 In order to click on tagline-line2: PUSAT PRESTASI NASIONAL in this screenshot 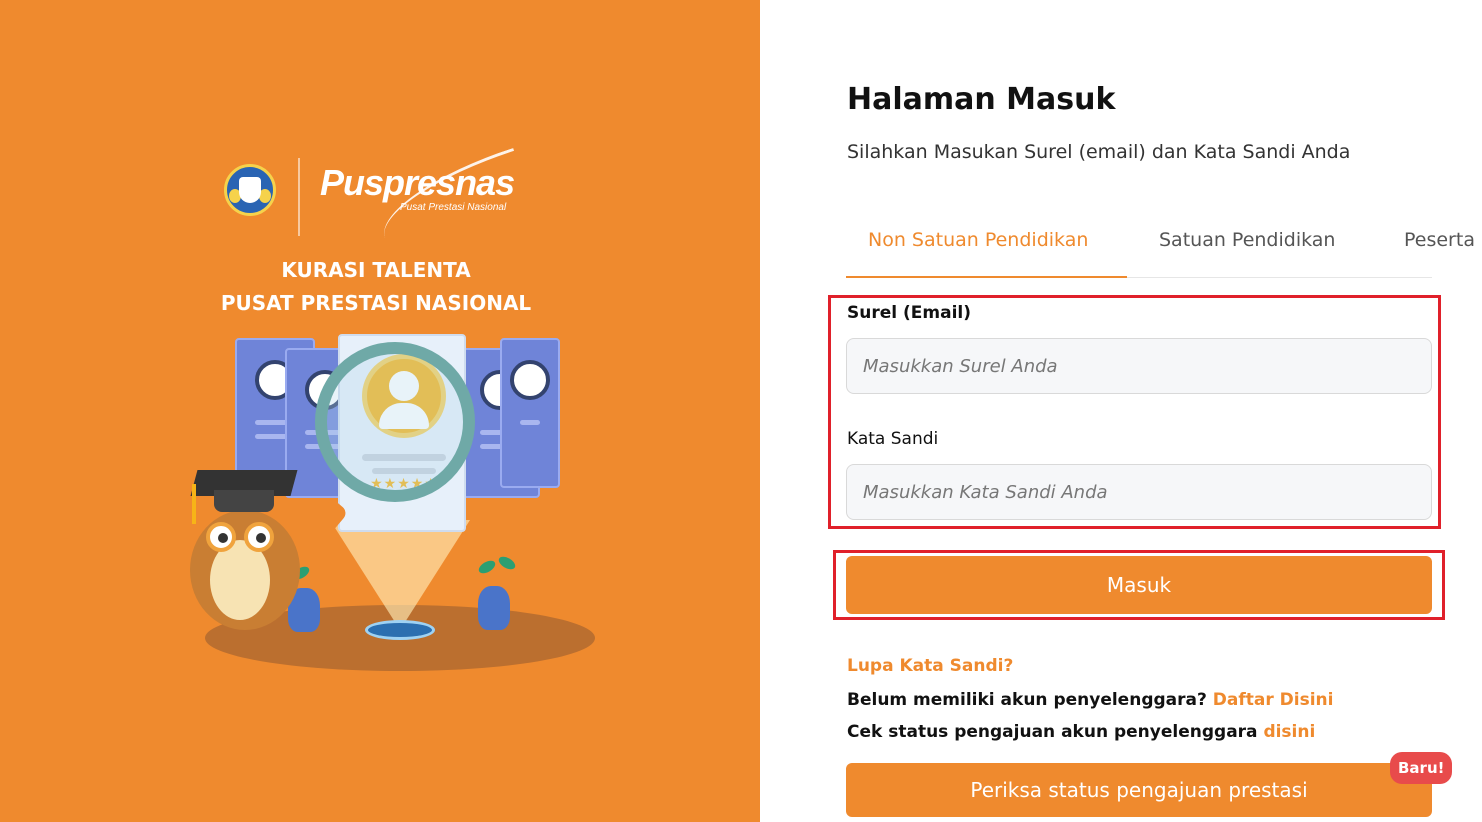, I will do `click(376, 303)`.